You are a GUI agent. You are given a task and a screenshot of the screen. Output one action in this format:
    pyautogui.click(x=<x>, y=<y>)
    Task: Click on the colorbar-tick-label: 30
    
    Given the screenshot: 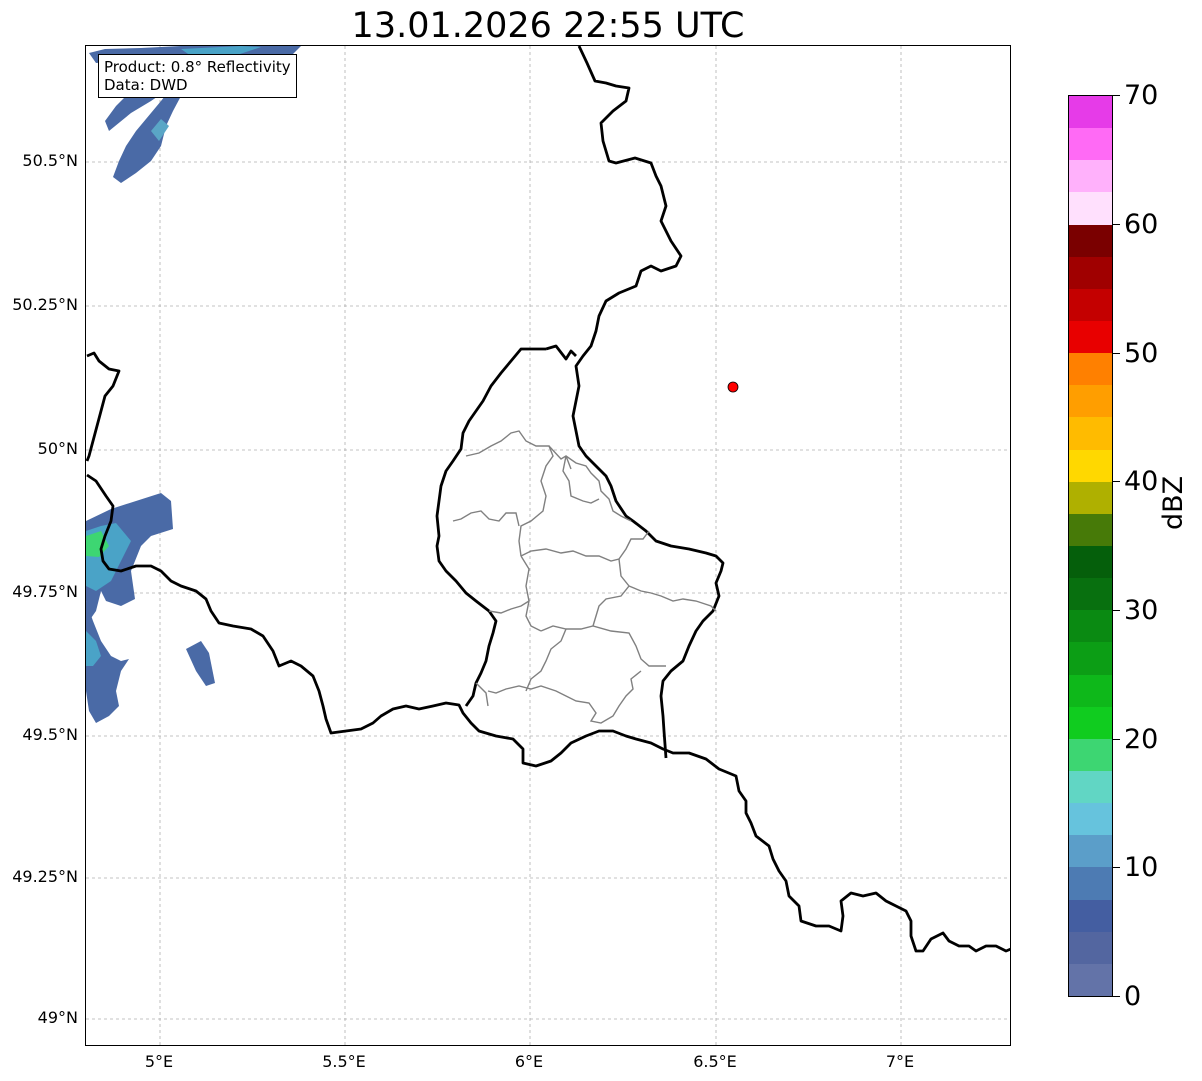 What is the action you would take?
    pyautogui.click(x=1141, y=610)
    